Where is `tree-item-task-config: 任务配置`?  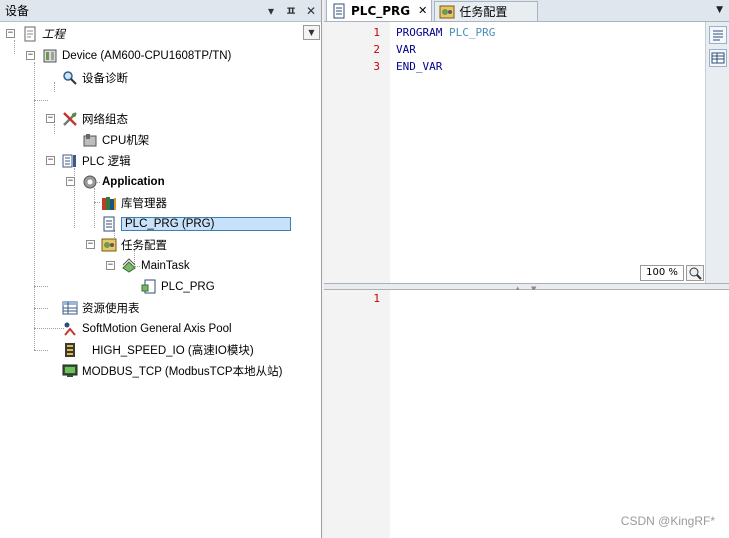
tree-item-task-config: 任务配置 is located at coordinates (134, 244).